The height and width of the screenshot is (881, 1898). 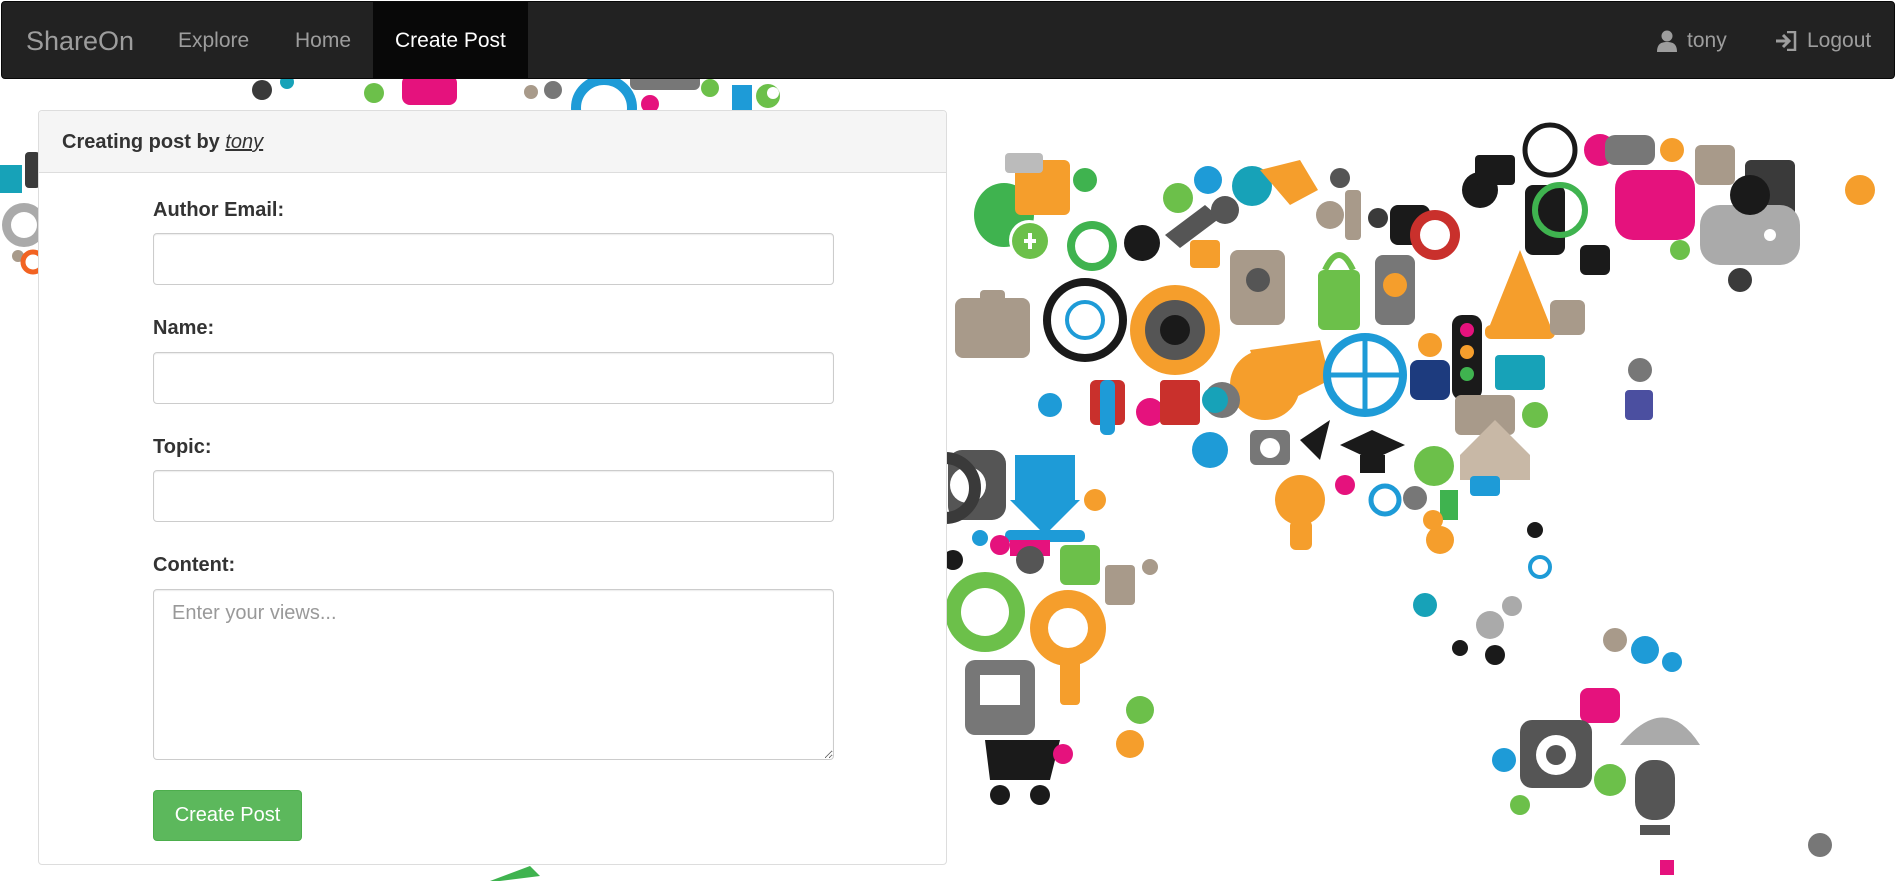 I want to click on author-email-label: Author Email:, so click(x=219, y=210).